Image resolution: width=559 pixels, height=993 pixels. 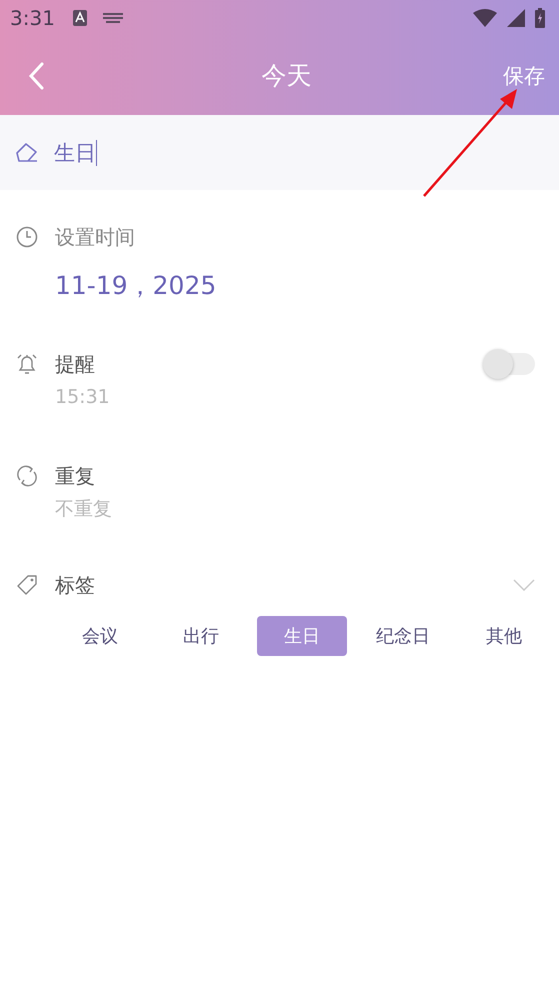 I want to click on save-button: 保存, so click(x=524, y=76).